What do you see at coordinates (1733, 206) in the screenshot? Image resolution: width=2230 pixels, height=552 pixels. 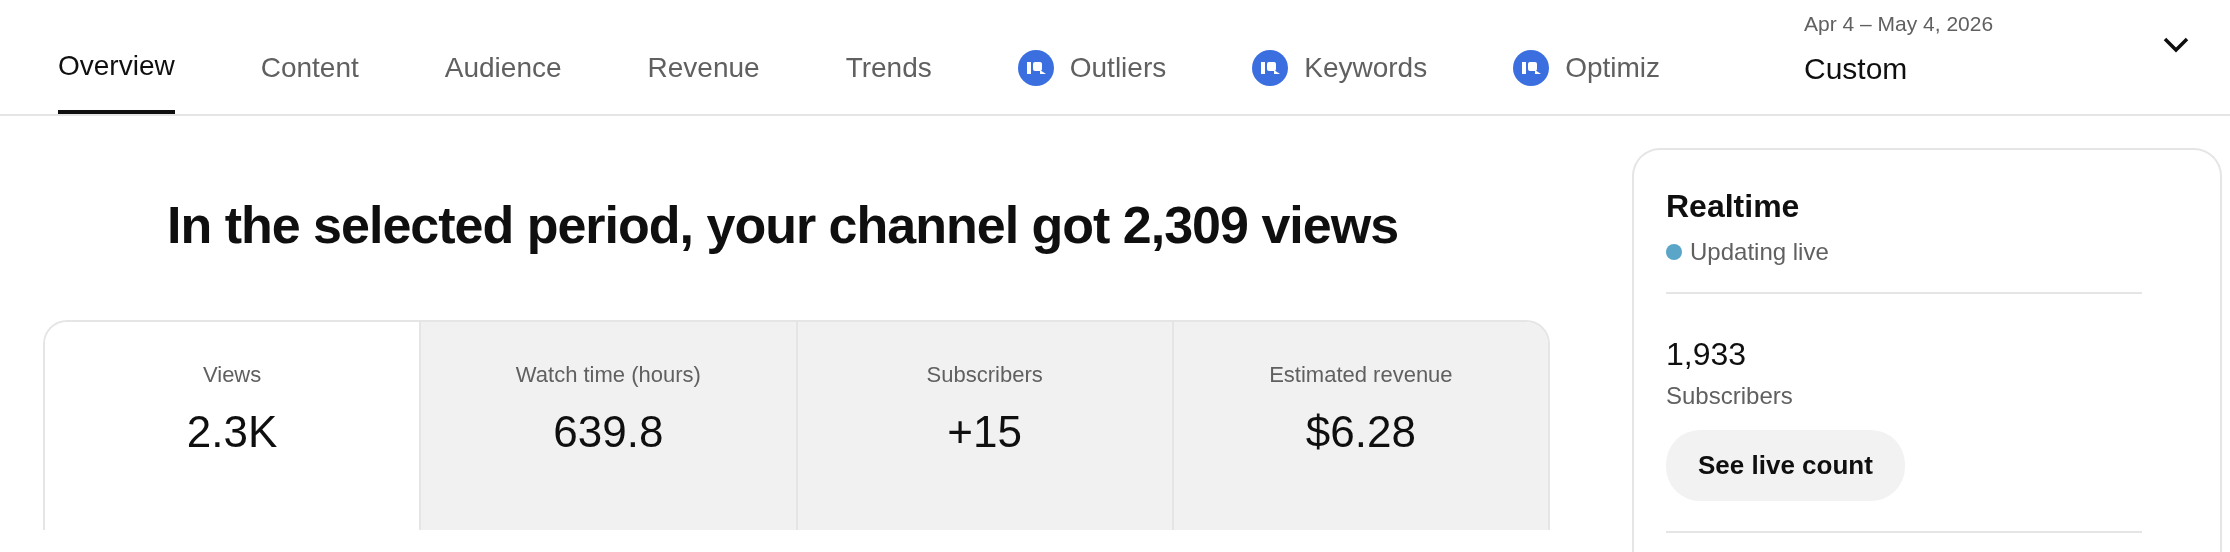 I see `card-title: Realtime` at bounding box center [1733, 206].